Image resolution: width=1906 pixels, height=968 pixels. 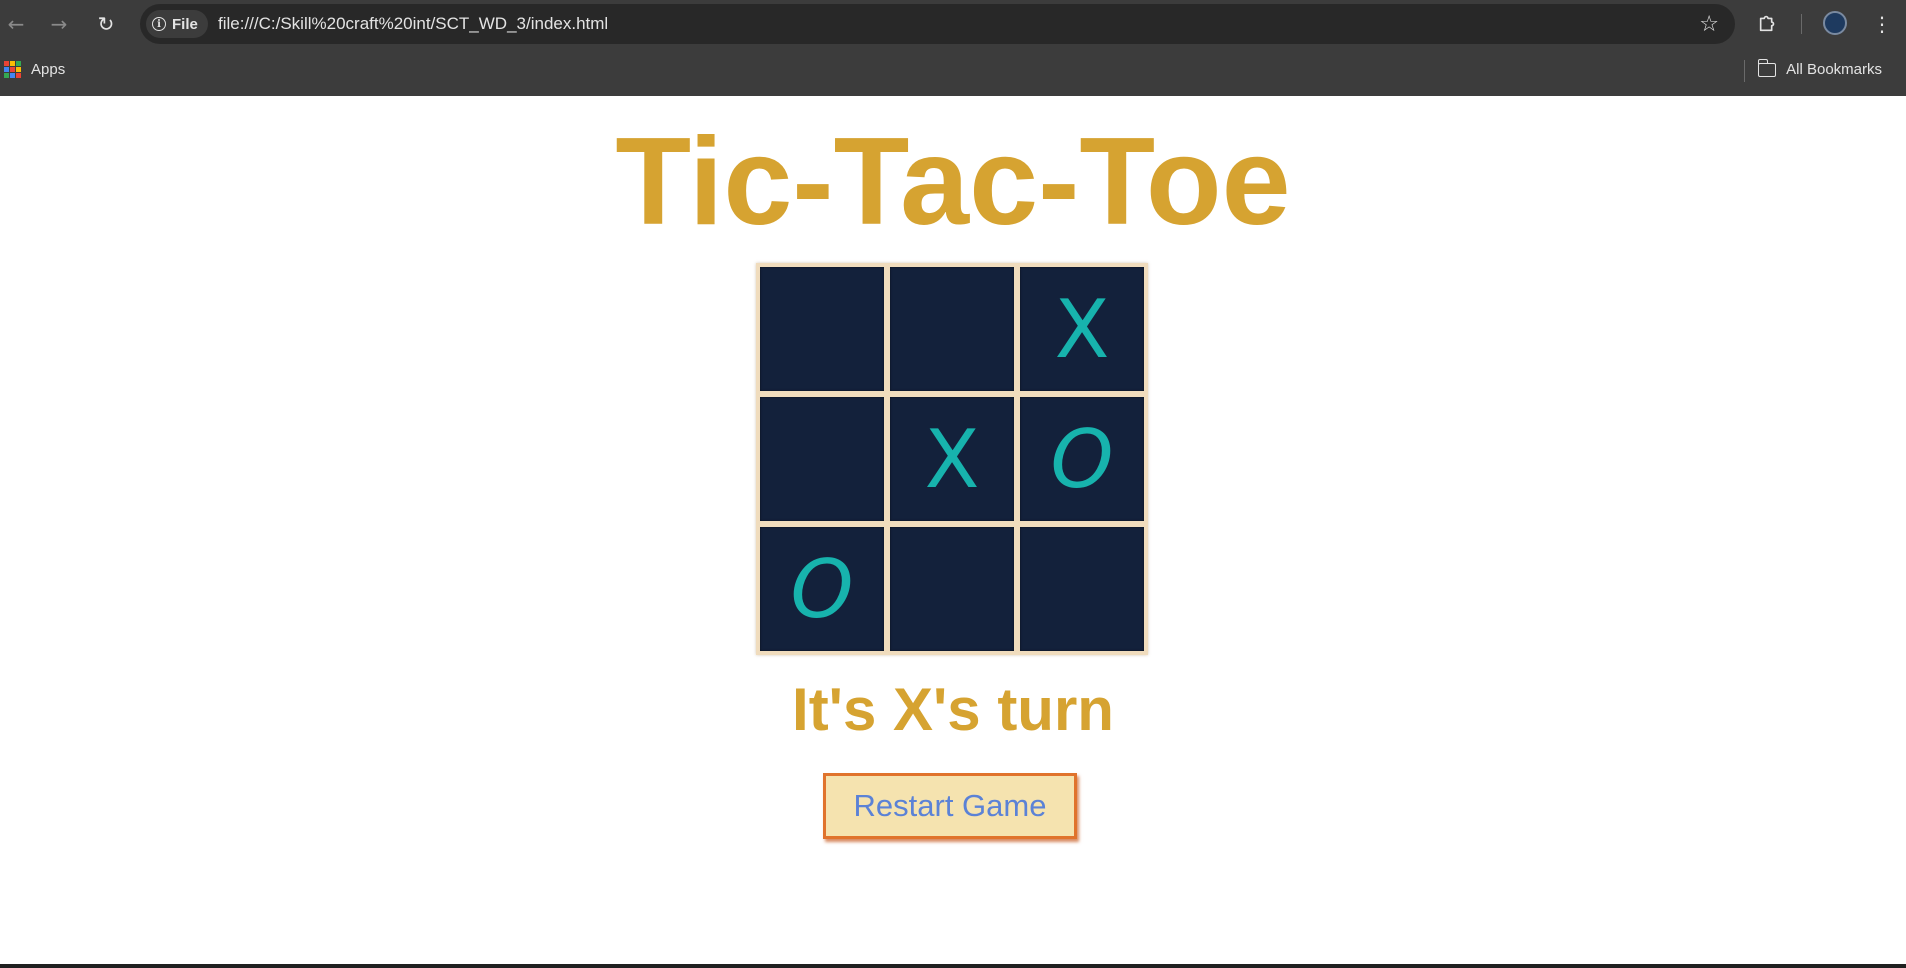 I want to click on back-arrow-icon: ←, so click(x=16, y=24).